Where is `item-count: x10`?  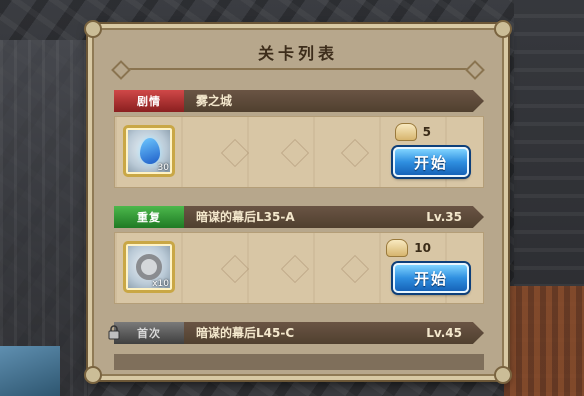
item-count: x10 is located at coordinates (160, 284).